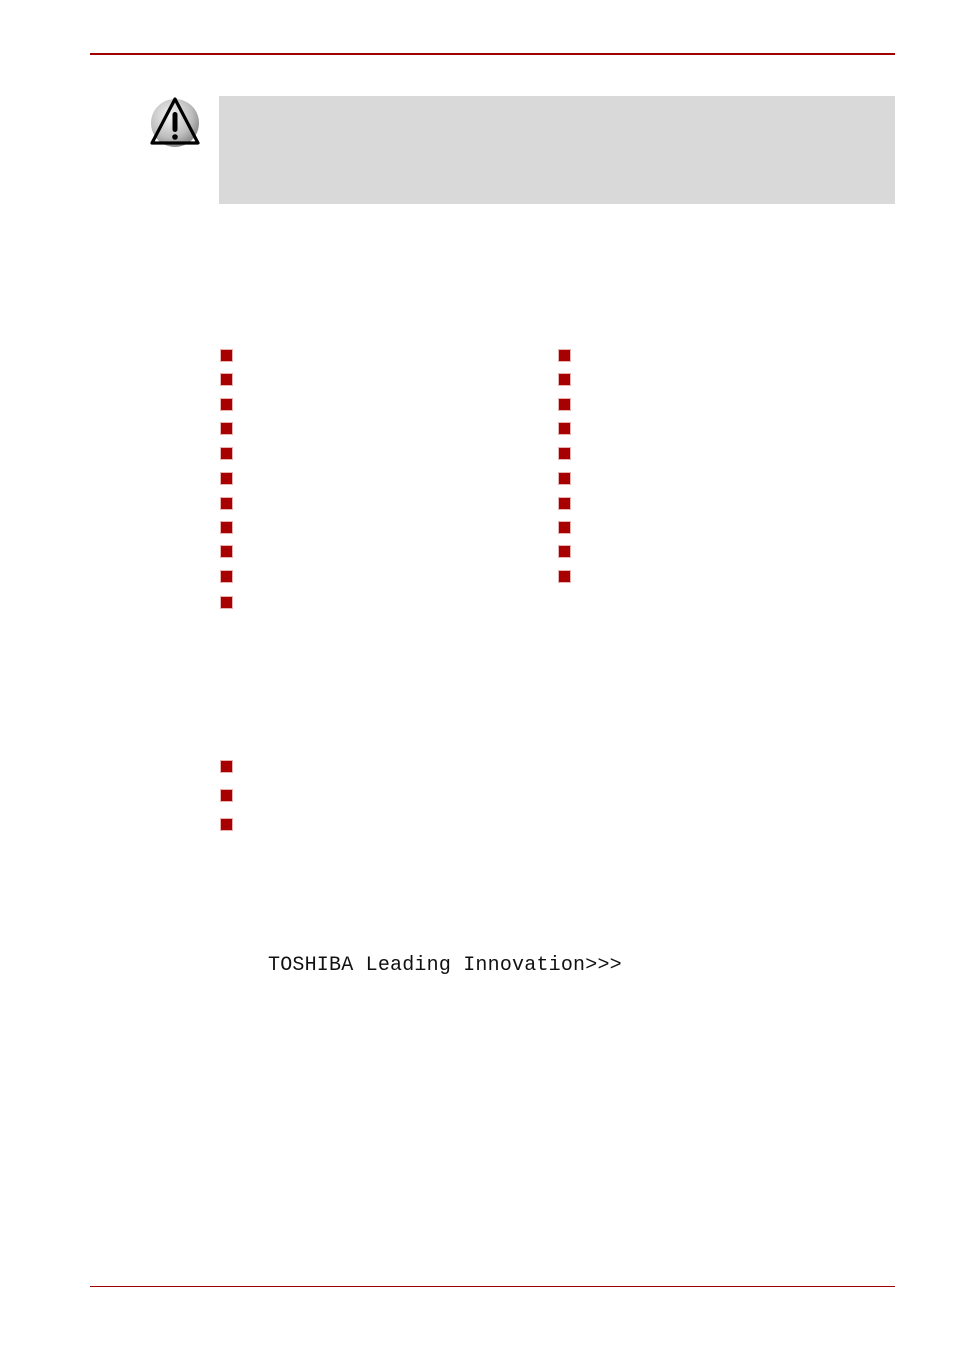 This screenshot has height=1352, width=954. What do you see at coordinates (492, 54) in the screenshot?
I see `header-rule` at bounding box center [492, 54].